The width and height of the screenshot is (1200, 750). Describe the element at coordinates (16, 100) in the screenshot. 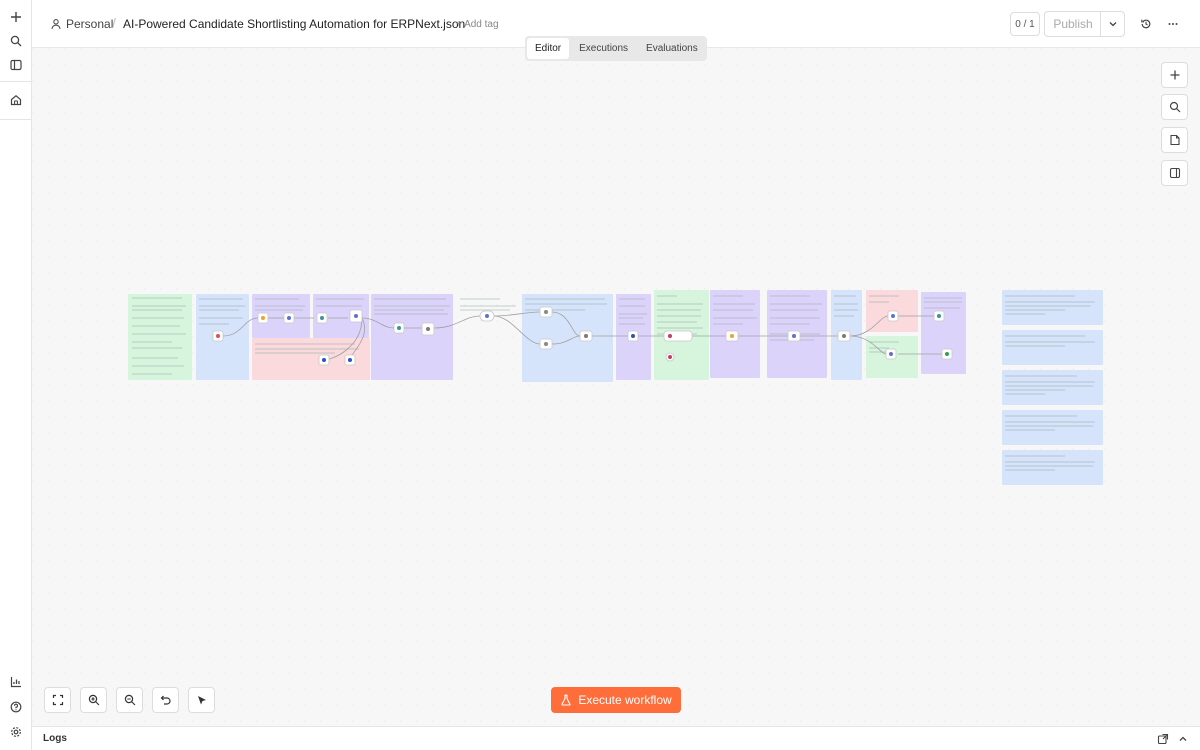

I see `home-icon` at that location.